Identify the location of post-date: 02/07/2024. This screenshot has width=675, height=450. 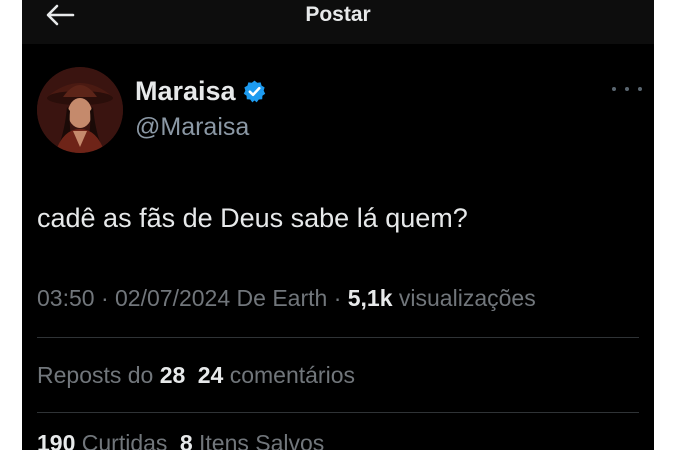
(172, 298).